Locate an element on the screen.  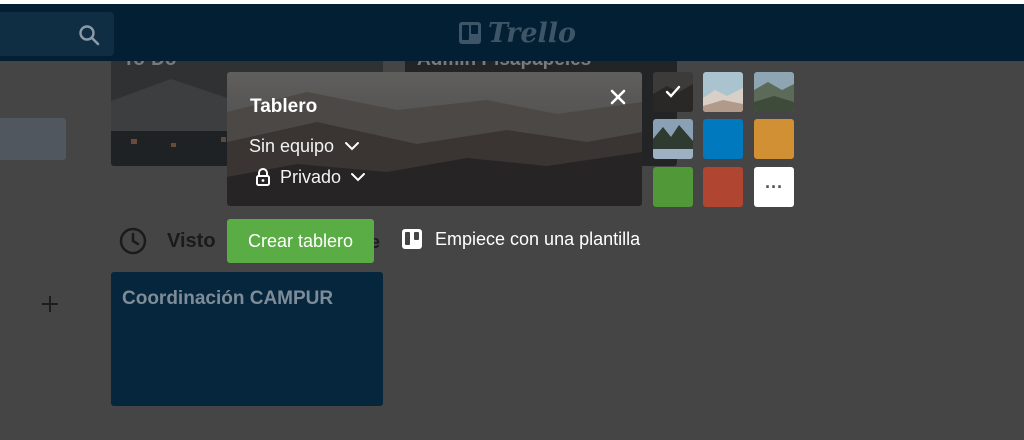
more-backgrounds-button: ··· is located at coordinates (774, 187).